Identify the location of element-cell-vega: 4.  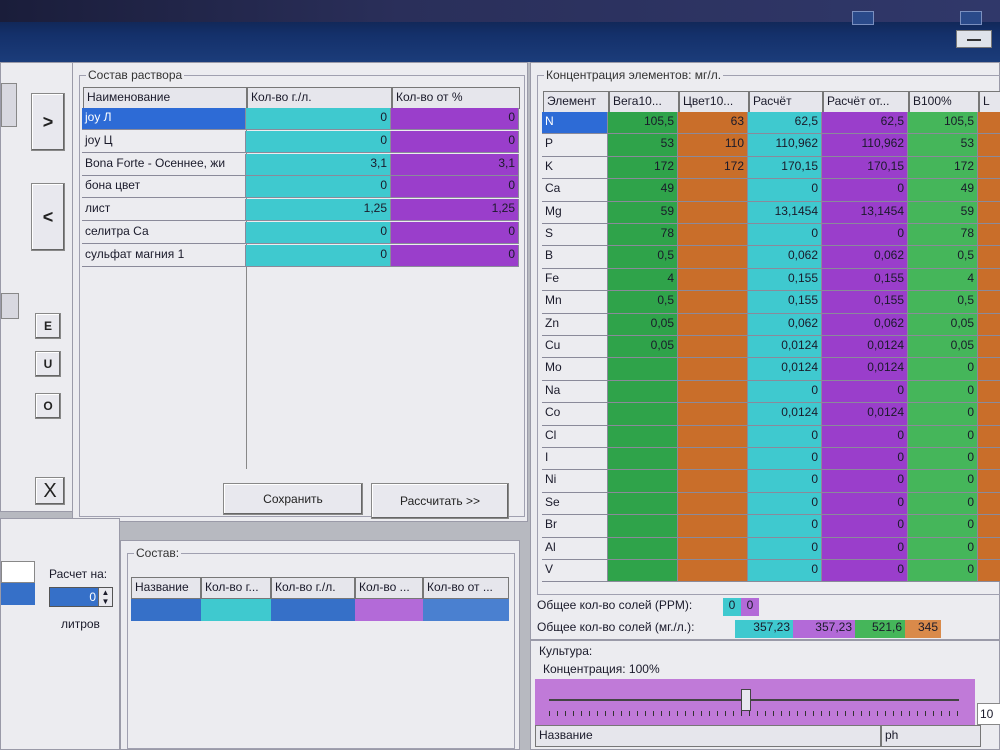
(643, 280).